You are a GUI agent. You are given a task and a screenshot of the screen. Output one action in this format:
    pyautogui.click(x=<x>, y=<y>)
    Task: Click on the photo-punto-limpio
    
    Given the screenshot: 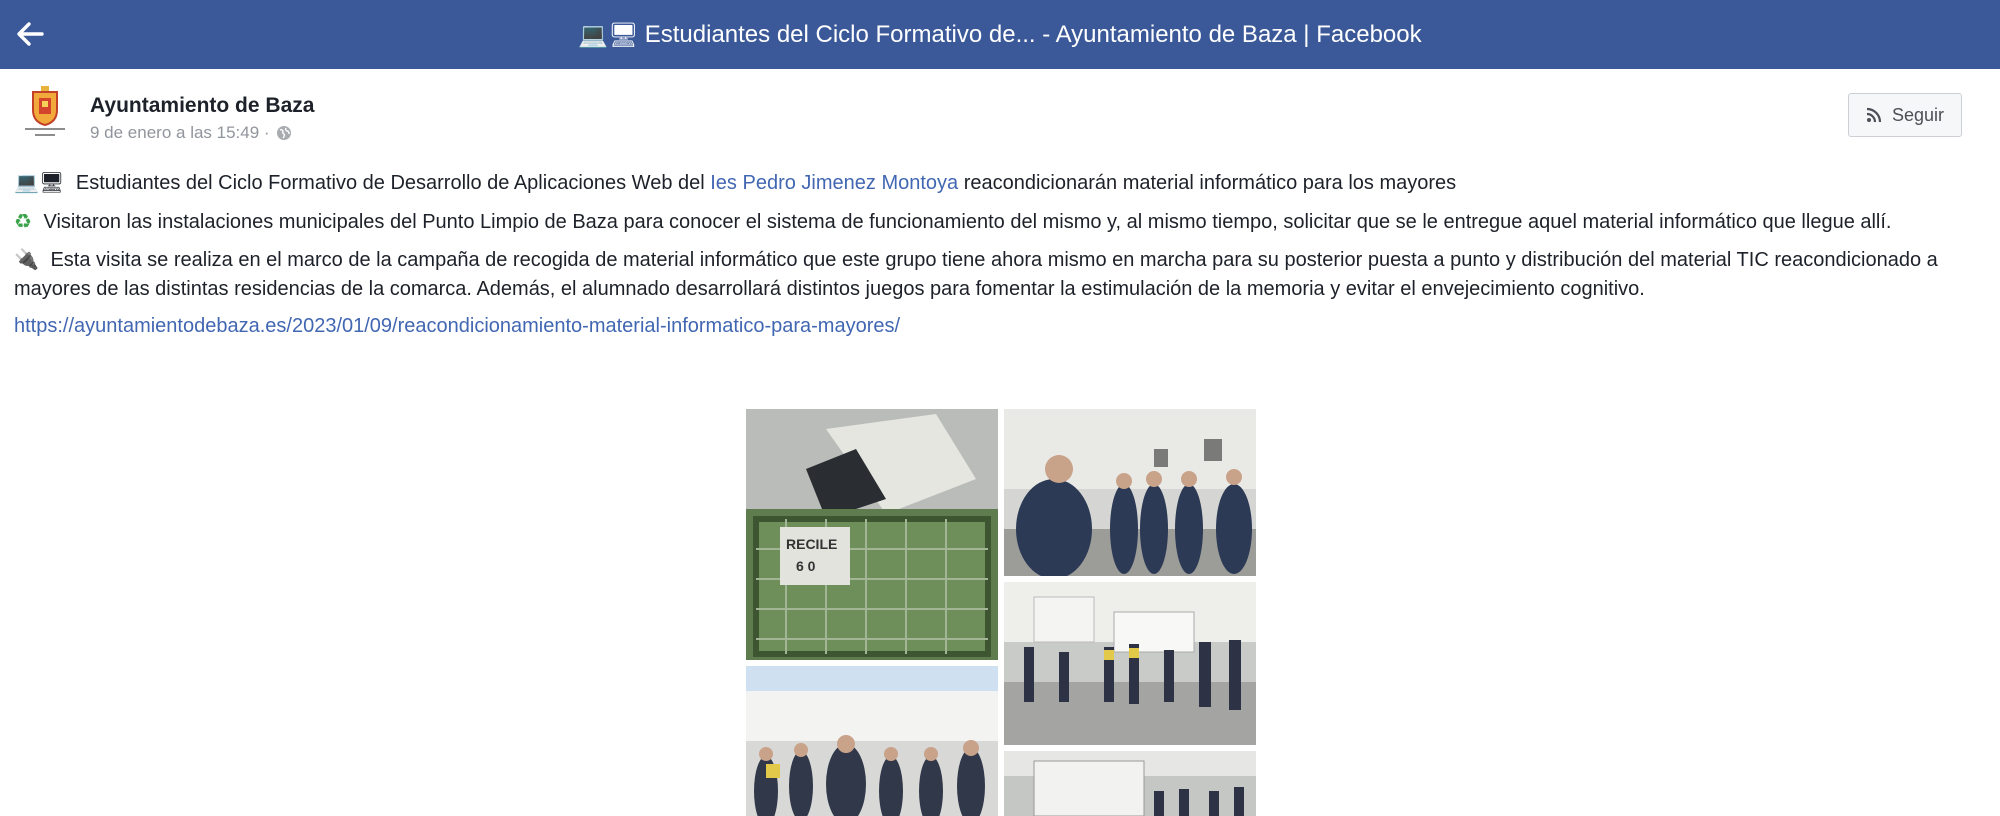 What is the action you would take?
    pyautogui.click(x=1130, y=663)
    